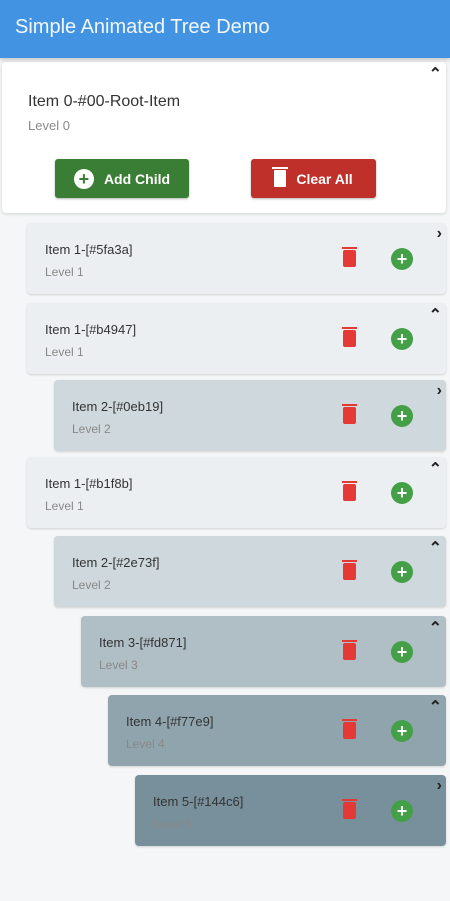 The height and width of the screenshot is (901, 450). What do you see at coordinates (116, 562) in the screenshot?
I see `tree-item-title: Item 2-[#2e73f]` at bounding box center [116, 562].